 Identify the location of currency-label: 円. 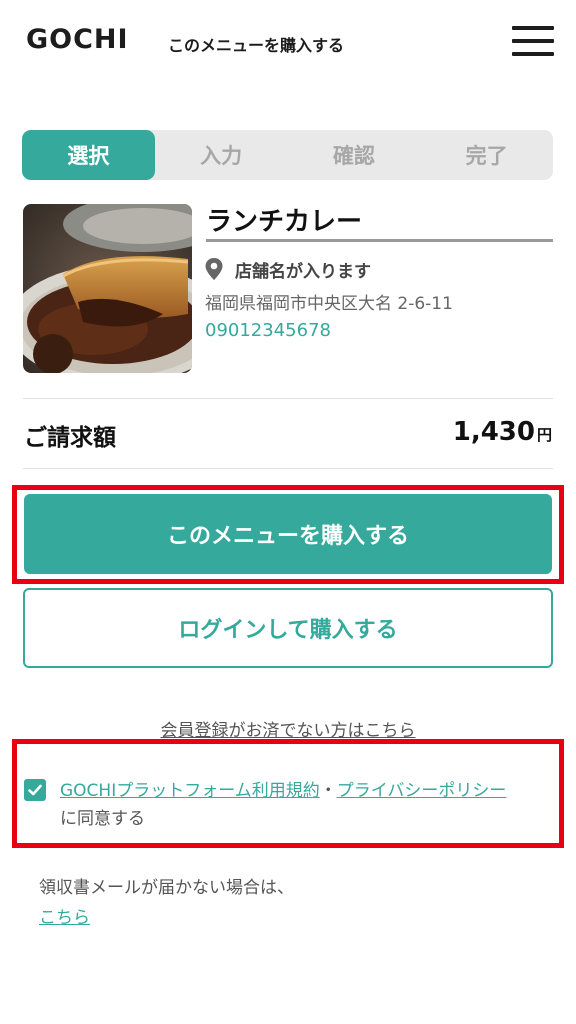
(544, 435).